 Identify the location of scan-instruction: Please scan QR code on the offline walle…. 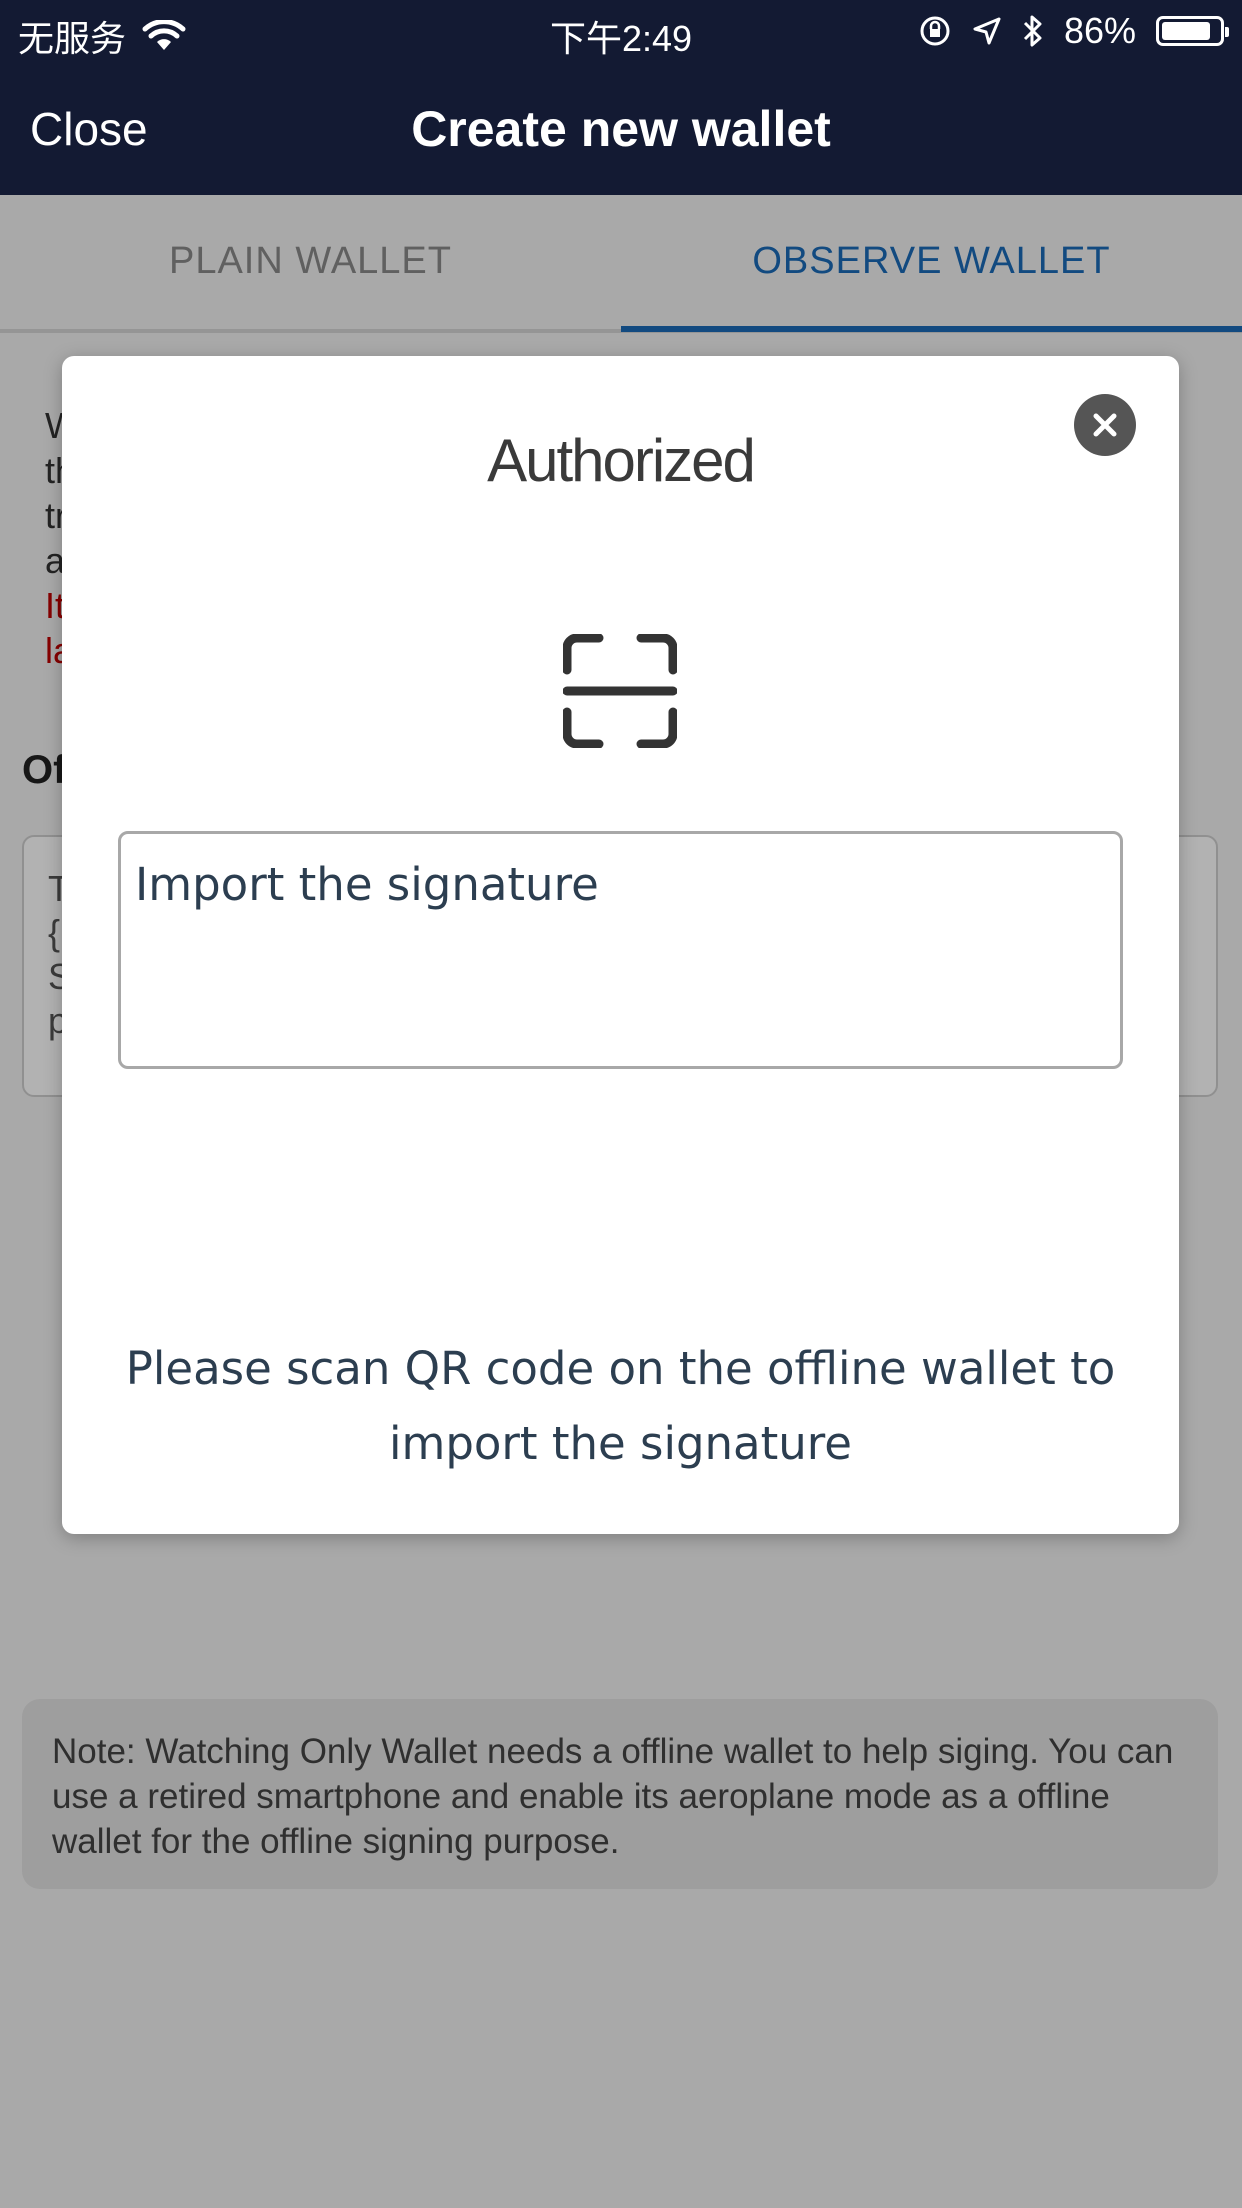
(620, 1406).